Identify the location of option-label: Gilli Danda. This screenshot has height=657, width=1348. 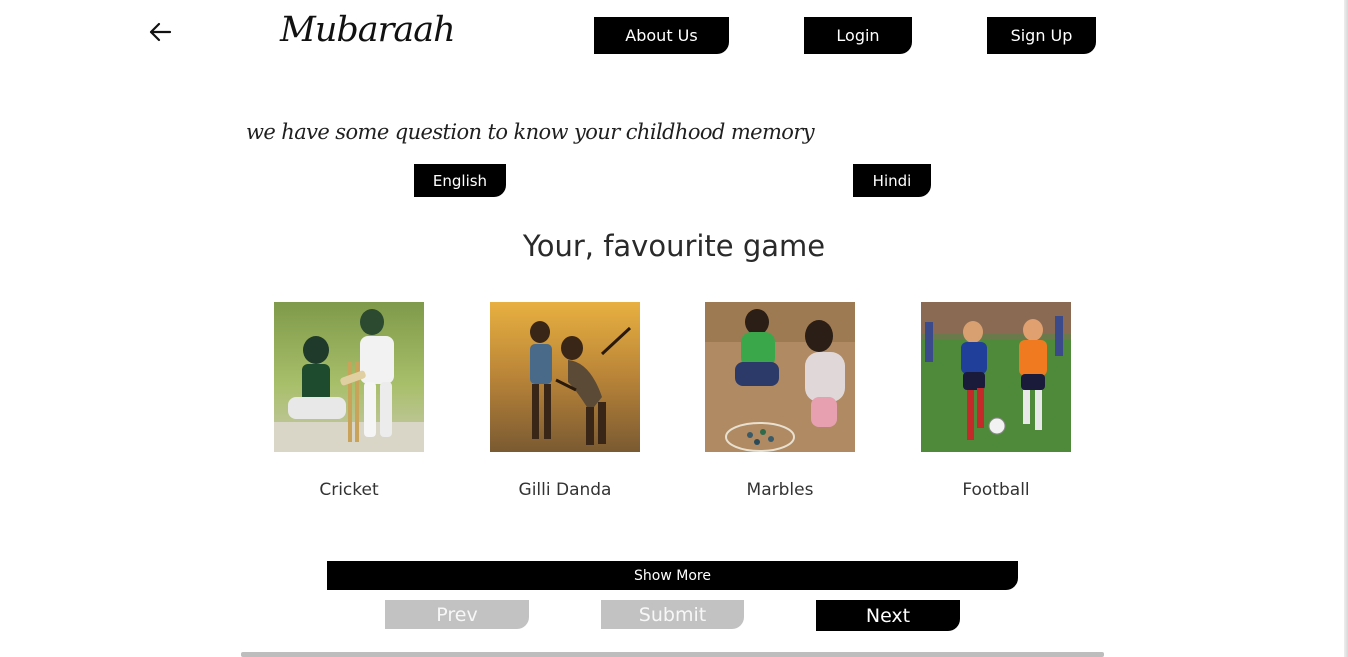
(565, 490).